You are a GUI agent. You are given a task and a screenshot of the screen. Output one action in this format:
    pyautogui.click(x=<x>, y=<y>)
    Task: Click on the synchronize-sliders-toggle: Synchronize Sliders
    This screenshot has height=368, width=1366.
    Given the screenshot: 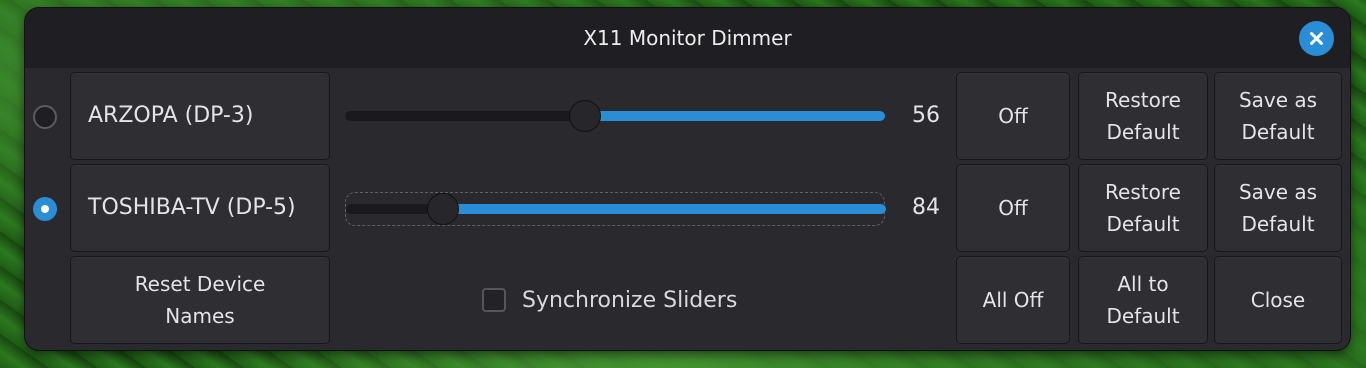 What is the action you would take?
    pyautogui.click(x=609, y=300)
    